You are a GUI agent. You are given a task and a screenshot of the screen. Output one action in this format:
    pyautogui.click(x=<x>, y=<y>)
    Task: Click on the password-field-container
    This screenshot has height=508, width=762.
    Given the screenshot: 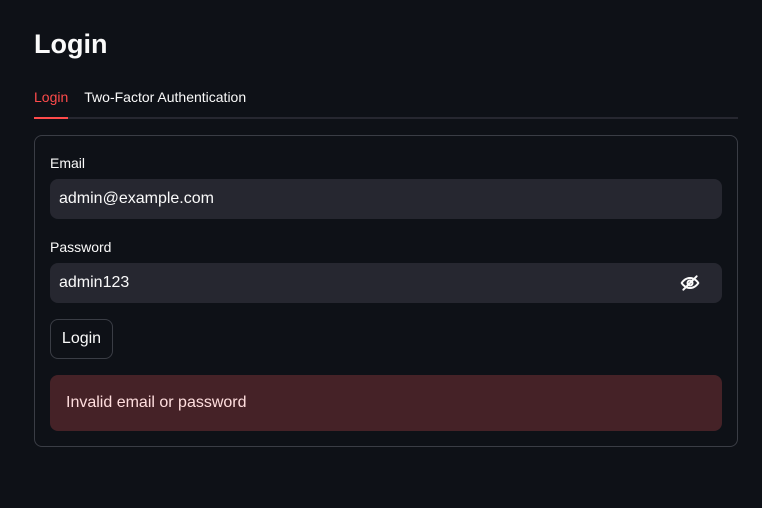 What is the action you would take?
    pyautogui.click(x=386, y=283)
    